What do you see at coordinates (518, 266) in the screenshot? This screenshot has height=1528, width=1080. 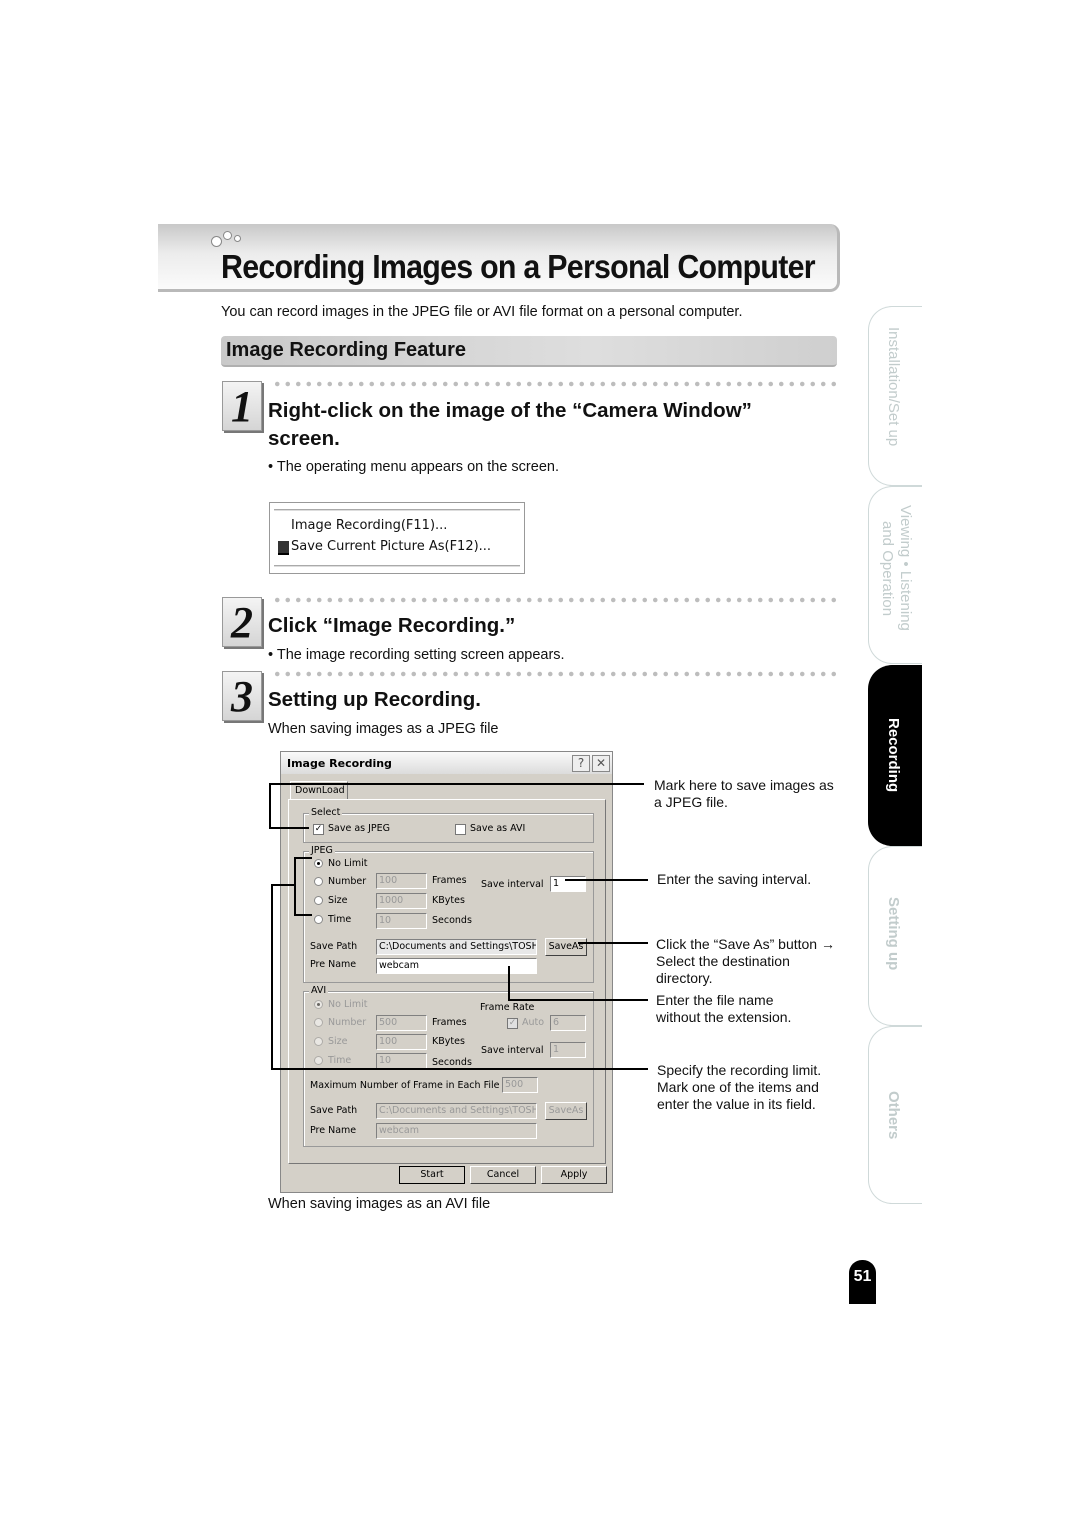 I see `page-title: Recording Images on a Personal Computer` at bounding box center [518, 266].